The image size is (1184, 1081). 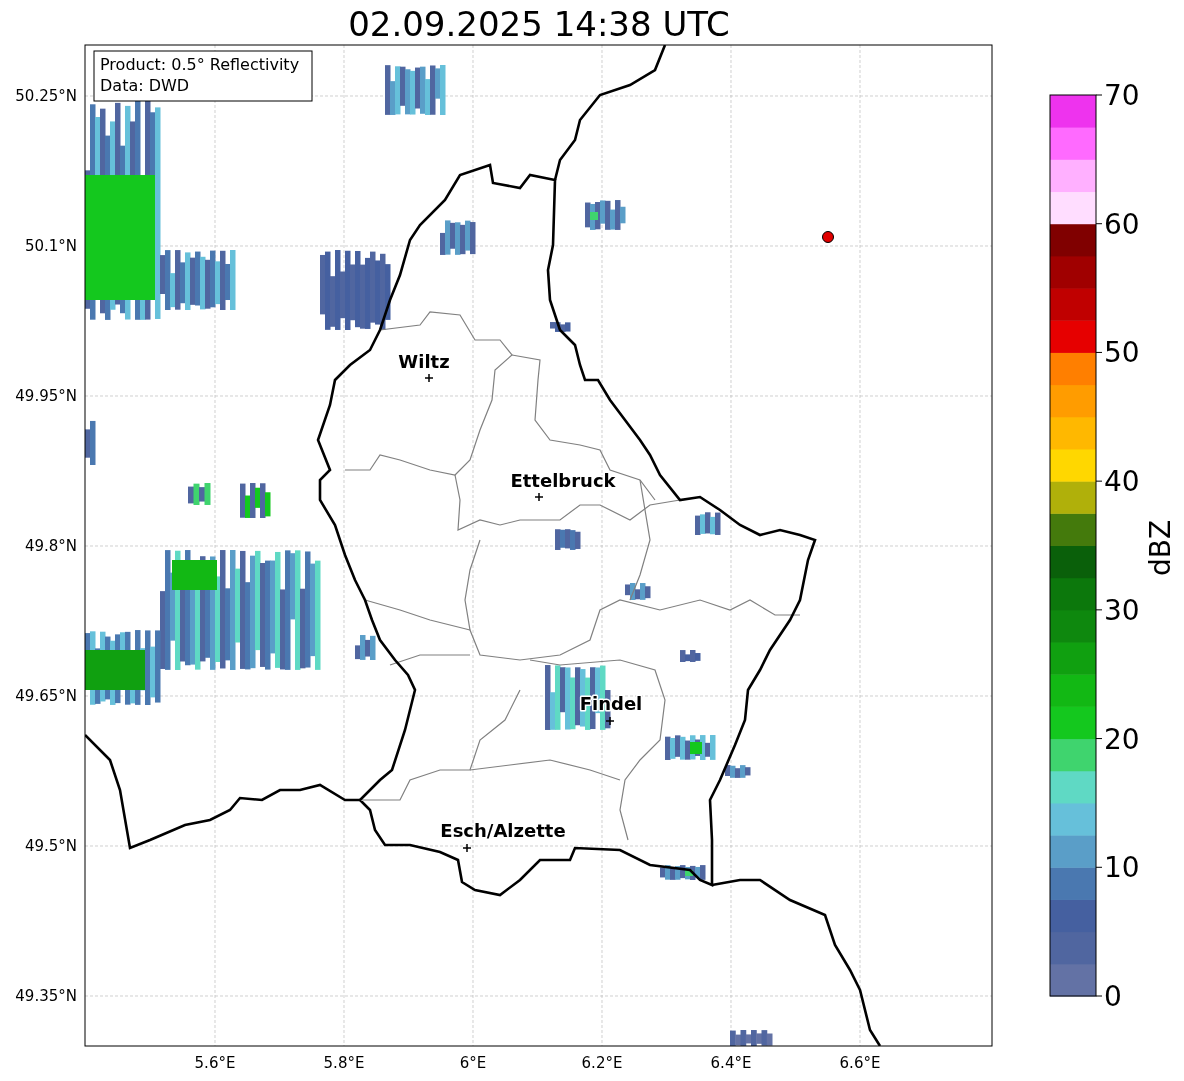 I want to click on scale-tick-label: 0, so click(x=1113, y=996).